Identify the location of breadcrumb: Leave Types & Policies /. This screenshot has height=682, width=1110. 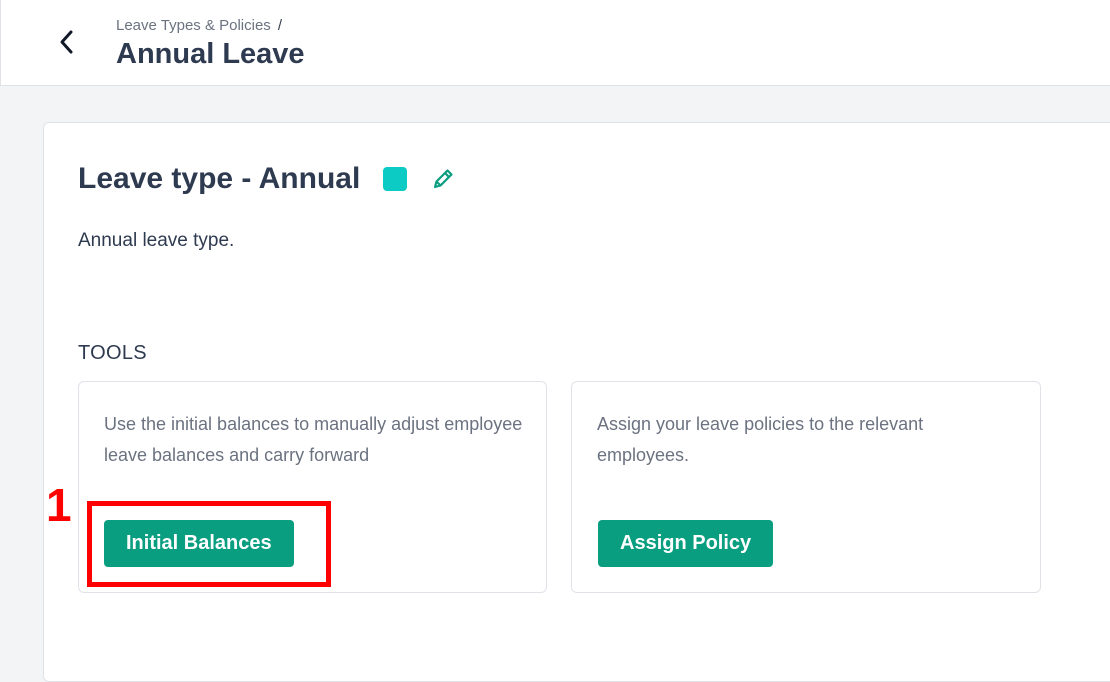
(199, 25).